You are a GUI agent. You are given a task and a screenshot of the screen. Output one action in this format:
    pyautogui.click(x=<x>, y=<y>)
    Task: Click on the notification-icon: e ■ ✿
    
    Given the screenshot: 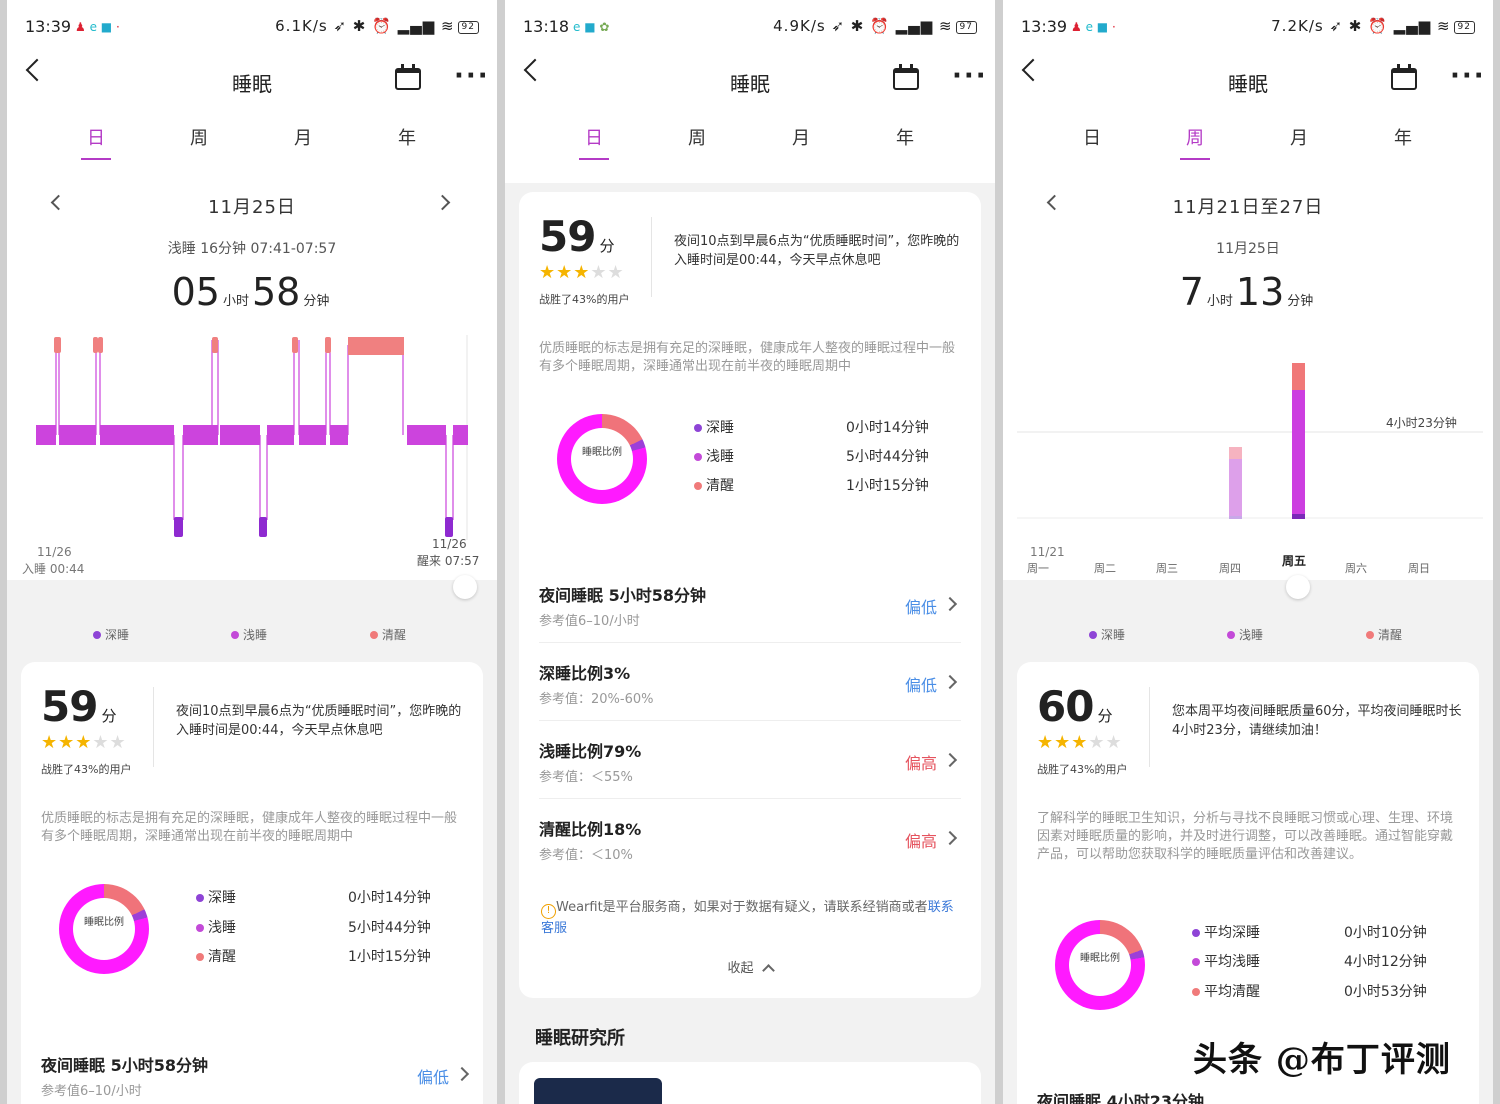 What is the action you would take?
    pyautogui.click(x=591, y=27)
    